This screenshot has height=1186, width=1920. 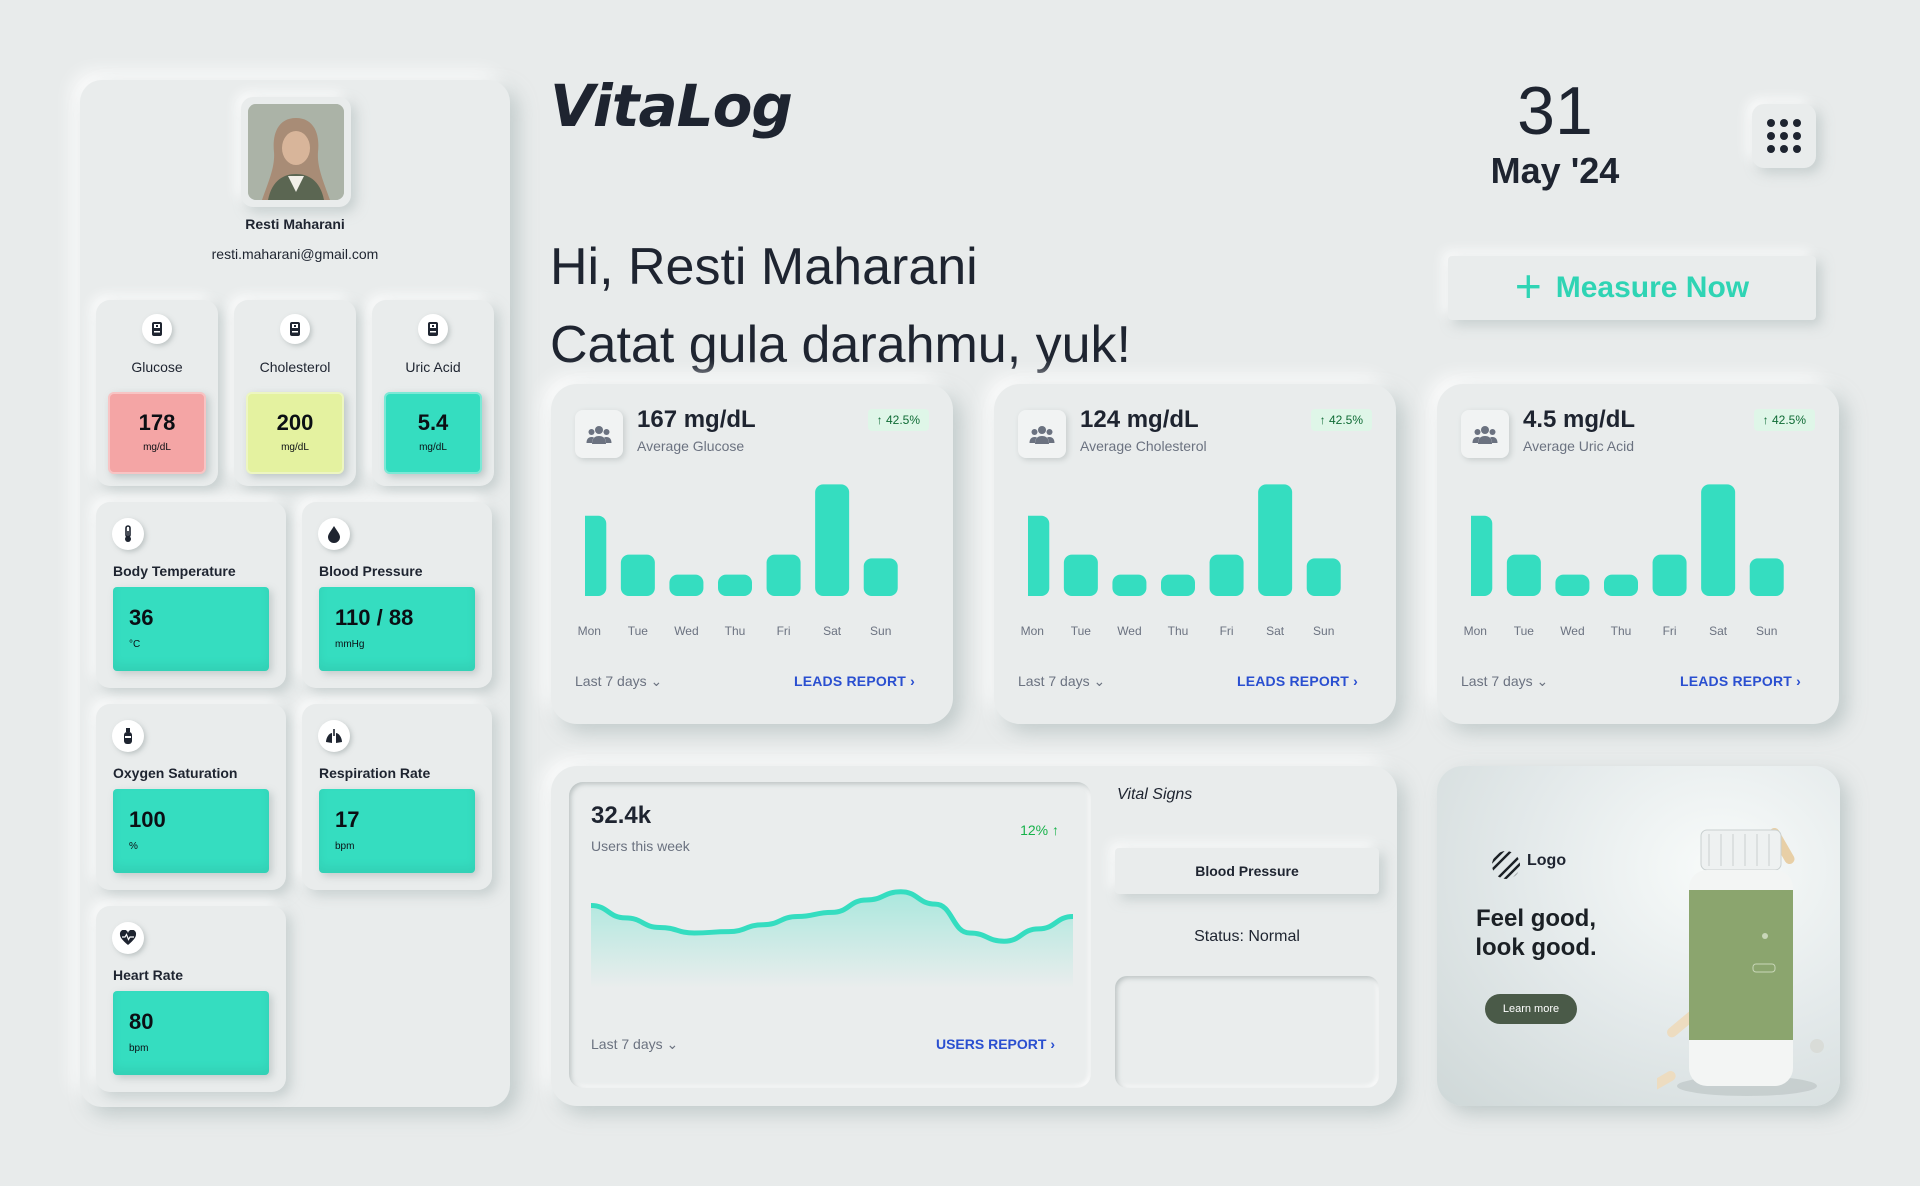 What do you see at coordinates (1247, 1032) in the screenshot?
I see `vital-sign-detail-box` at bounding box center [1247, 1032].